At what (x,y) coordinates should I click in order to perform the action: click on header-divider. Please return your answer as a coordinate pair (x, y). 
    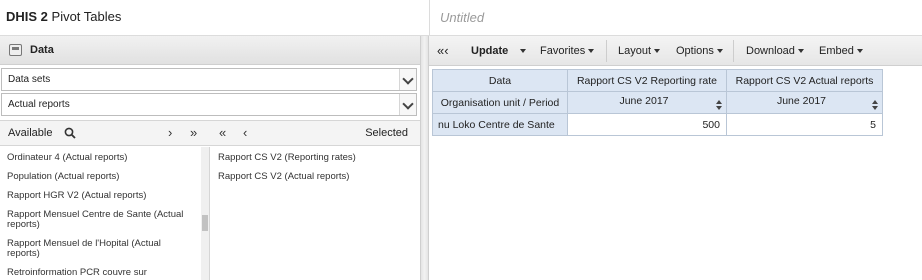
    Looking at the image, I should click on (429, 18).